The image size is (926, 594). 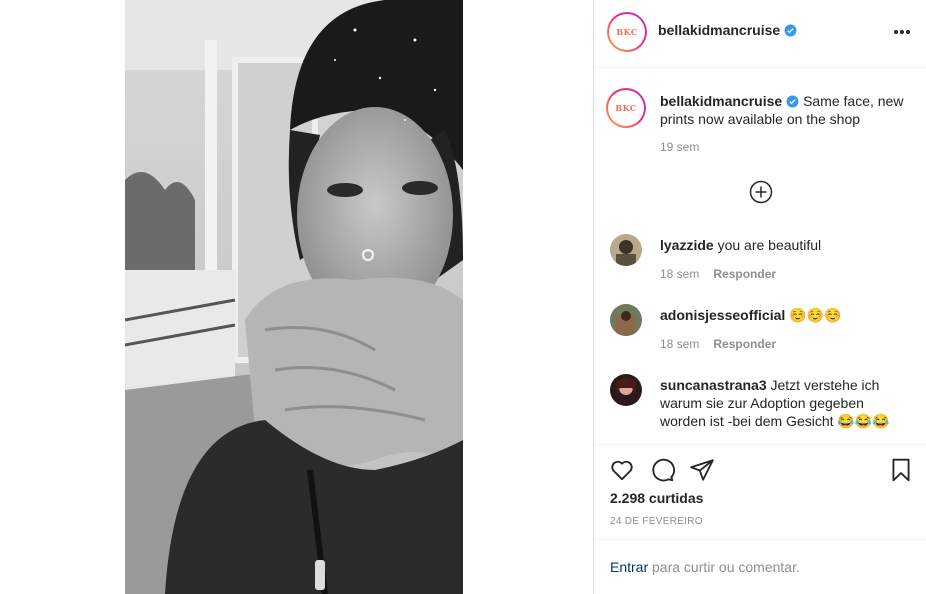 What do you see at coordinates (656, 498) in the screenshot?
I see `likes-count: 2.298 curtidas` at bounding box center [656, 498].